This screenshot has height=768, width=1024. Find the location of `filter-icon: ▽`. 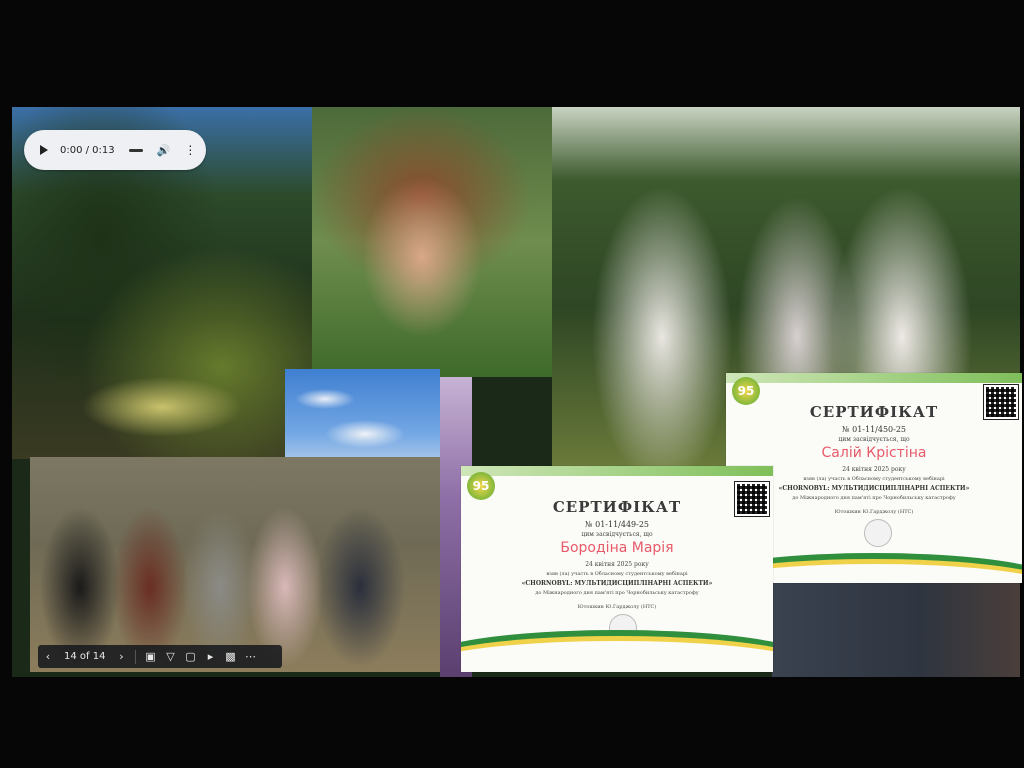

filter-icon: ▽ is located at coordinates (170, 656).